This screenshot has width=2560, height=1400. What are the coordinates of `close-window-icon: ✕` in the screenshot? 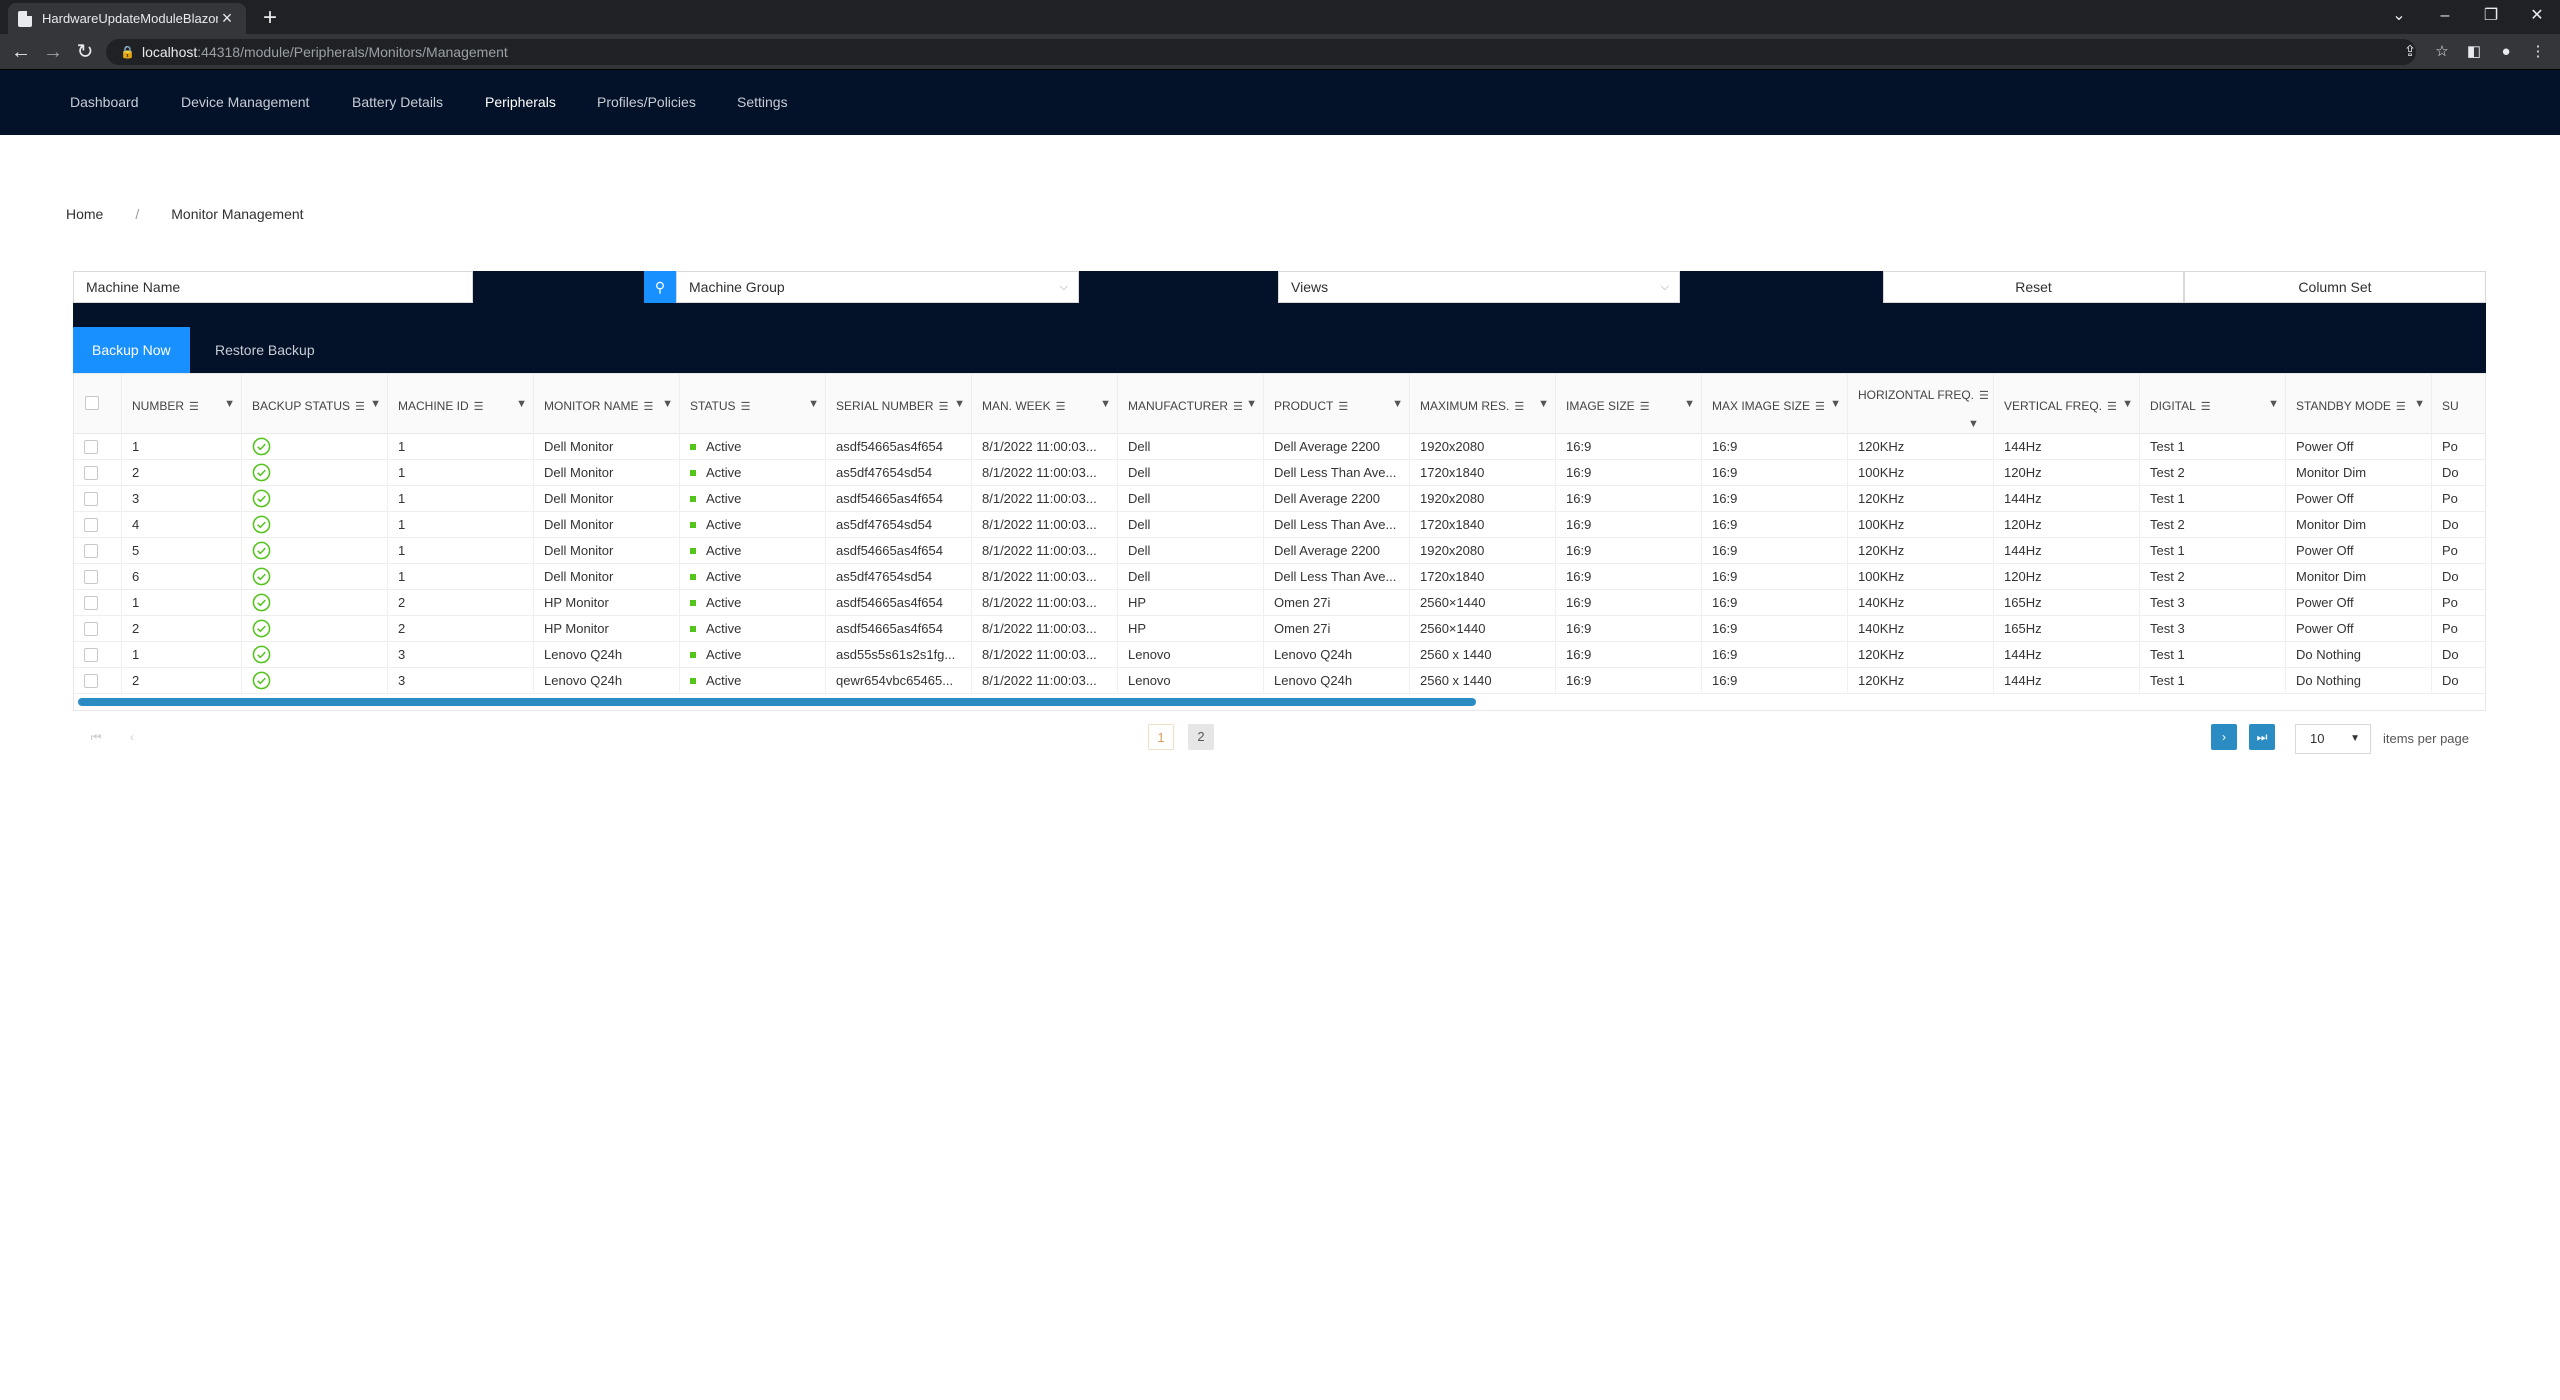 It's located at (2537, 17).